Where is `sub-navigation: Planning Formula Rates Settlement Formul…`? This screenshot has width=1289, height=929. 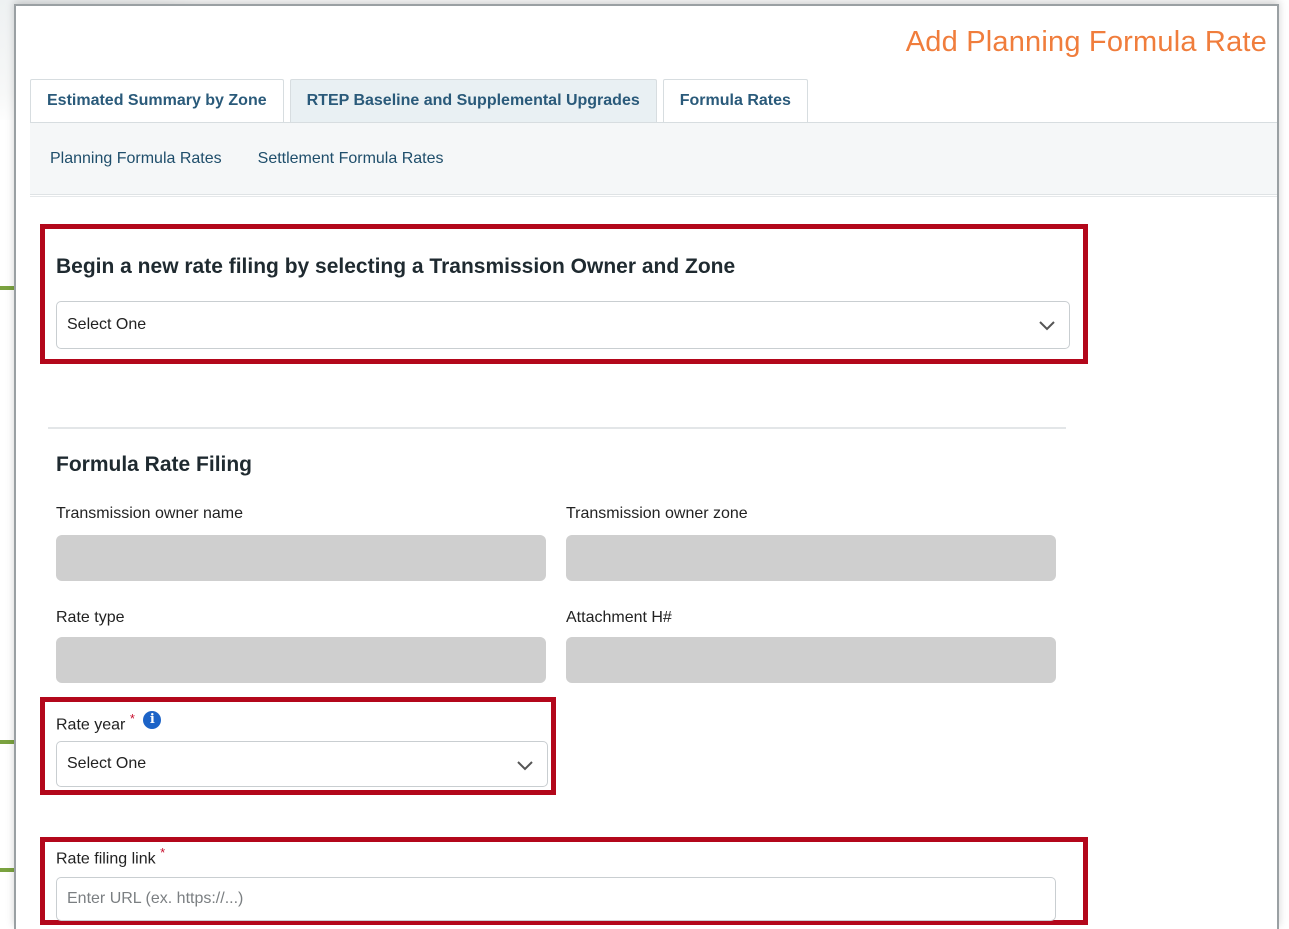
sub-navigation: Planning Formula Rates Settlement Formul… is located at coordinates (653, 159).